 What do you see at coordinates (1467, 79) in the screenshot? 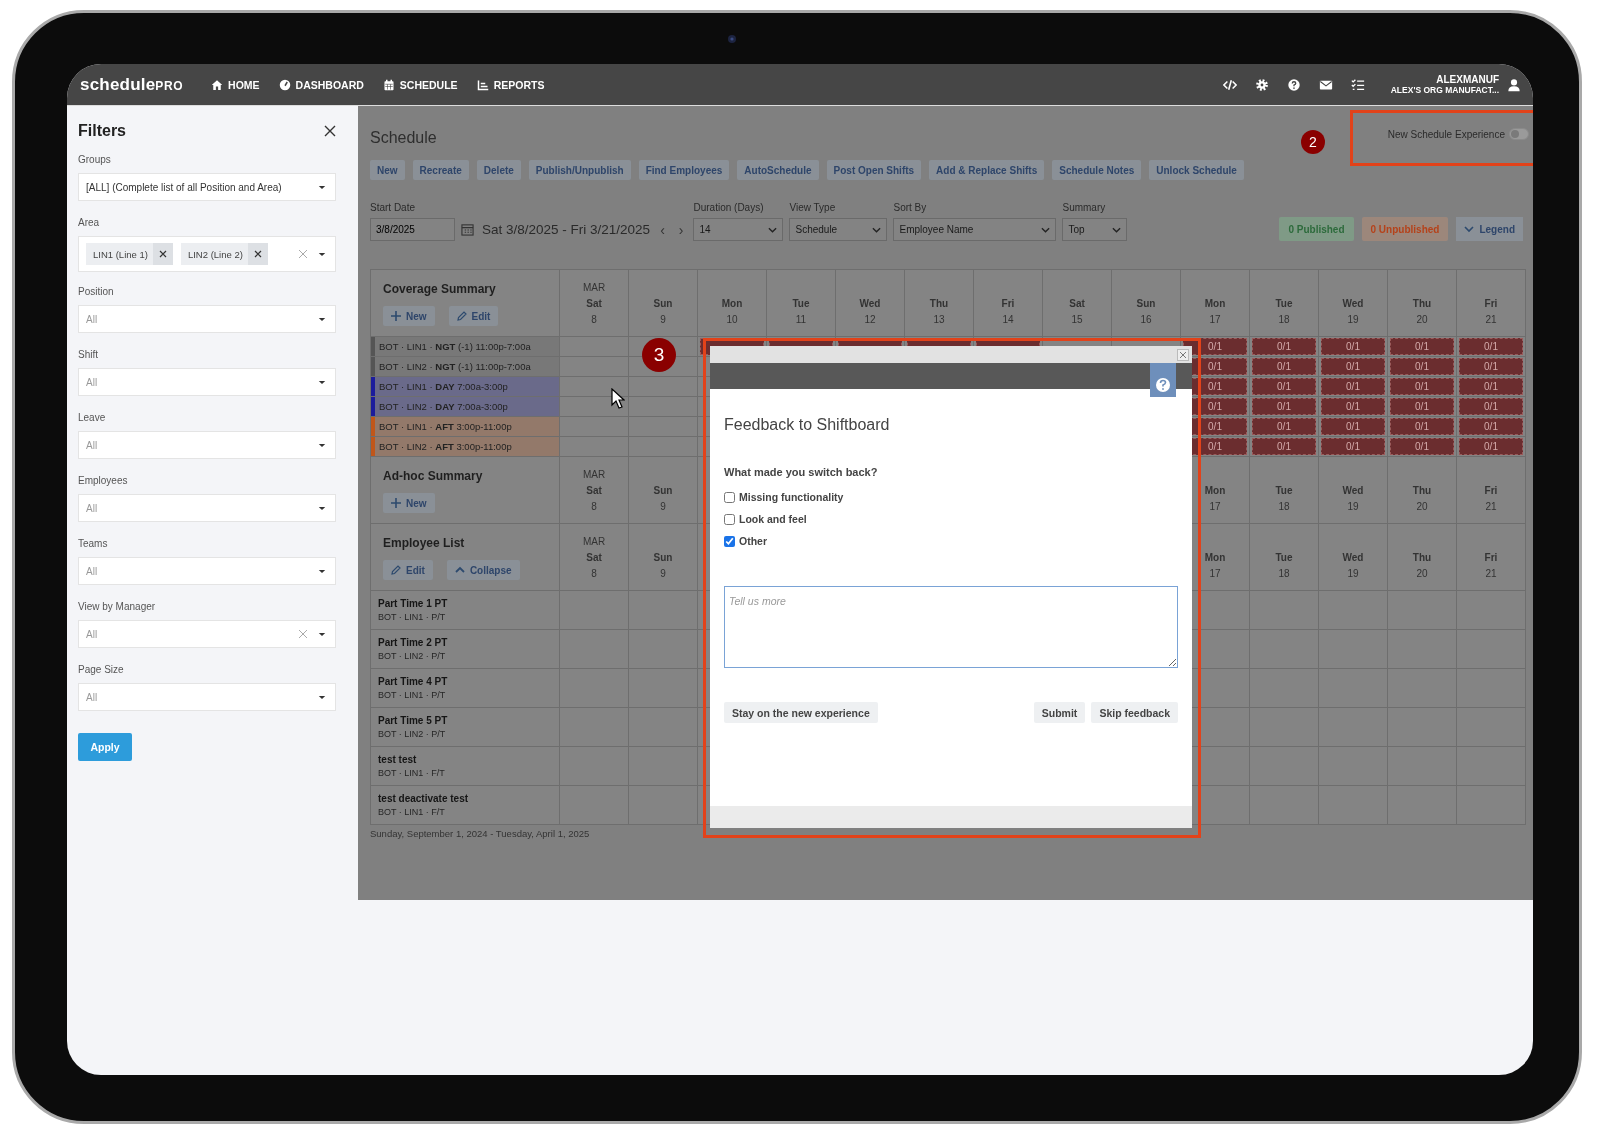
I see `user-name: ALEXMANUF` at bounding box center [1467, 79].